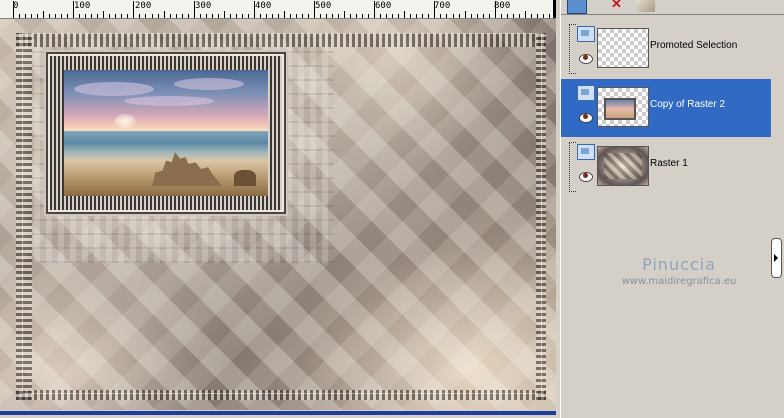  I want to click on horizontal-ruler: 0 100 200 300 400 500 600 700 800, so click(278, 9).